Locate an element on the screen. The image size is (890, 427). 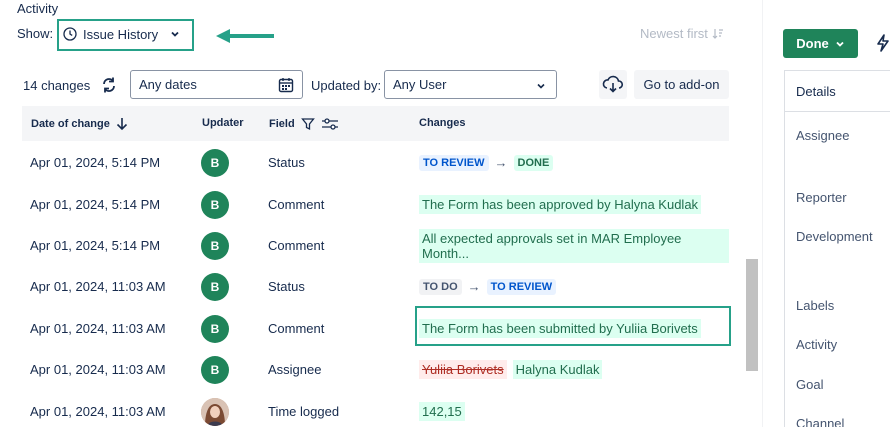
updater-column-header: Updater is located at coordinates (223, 123).